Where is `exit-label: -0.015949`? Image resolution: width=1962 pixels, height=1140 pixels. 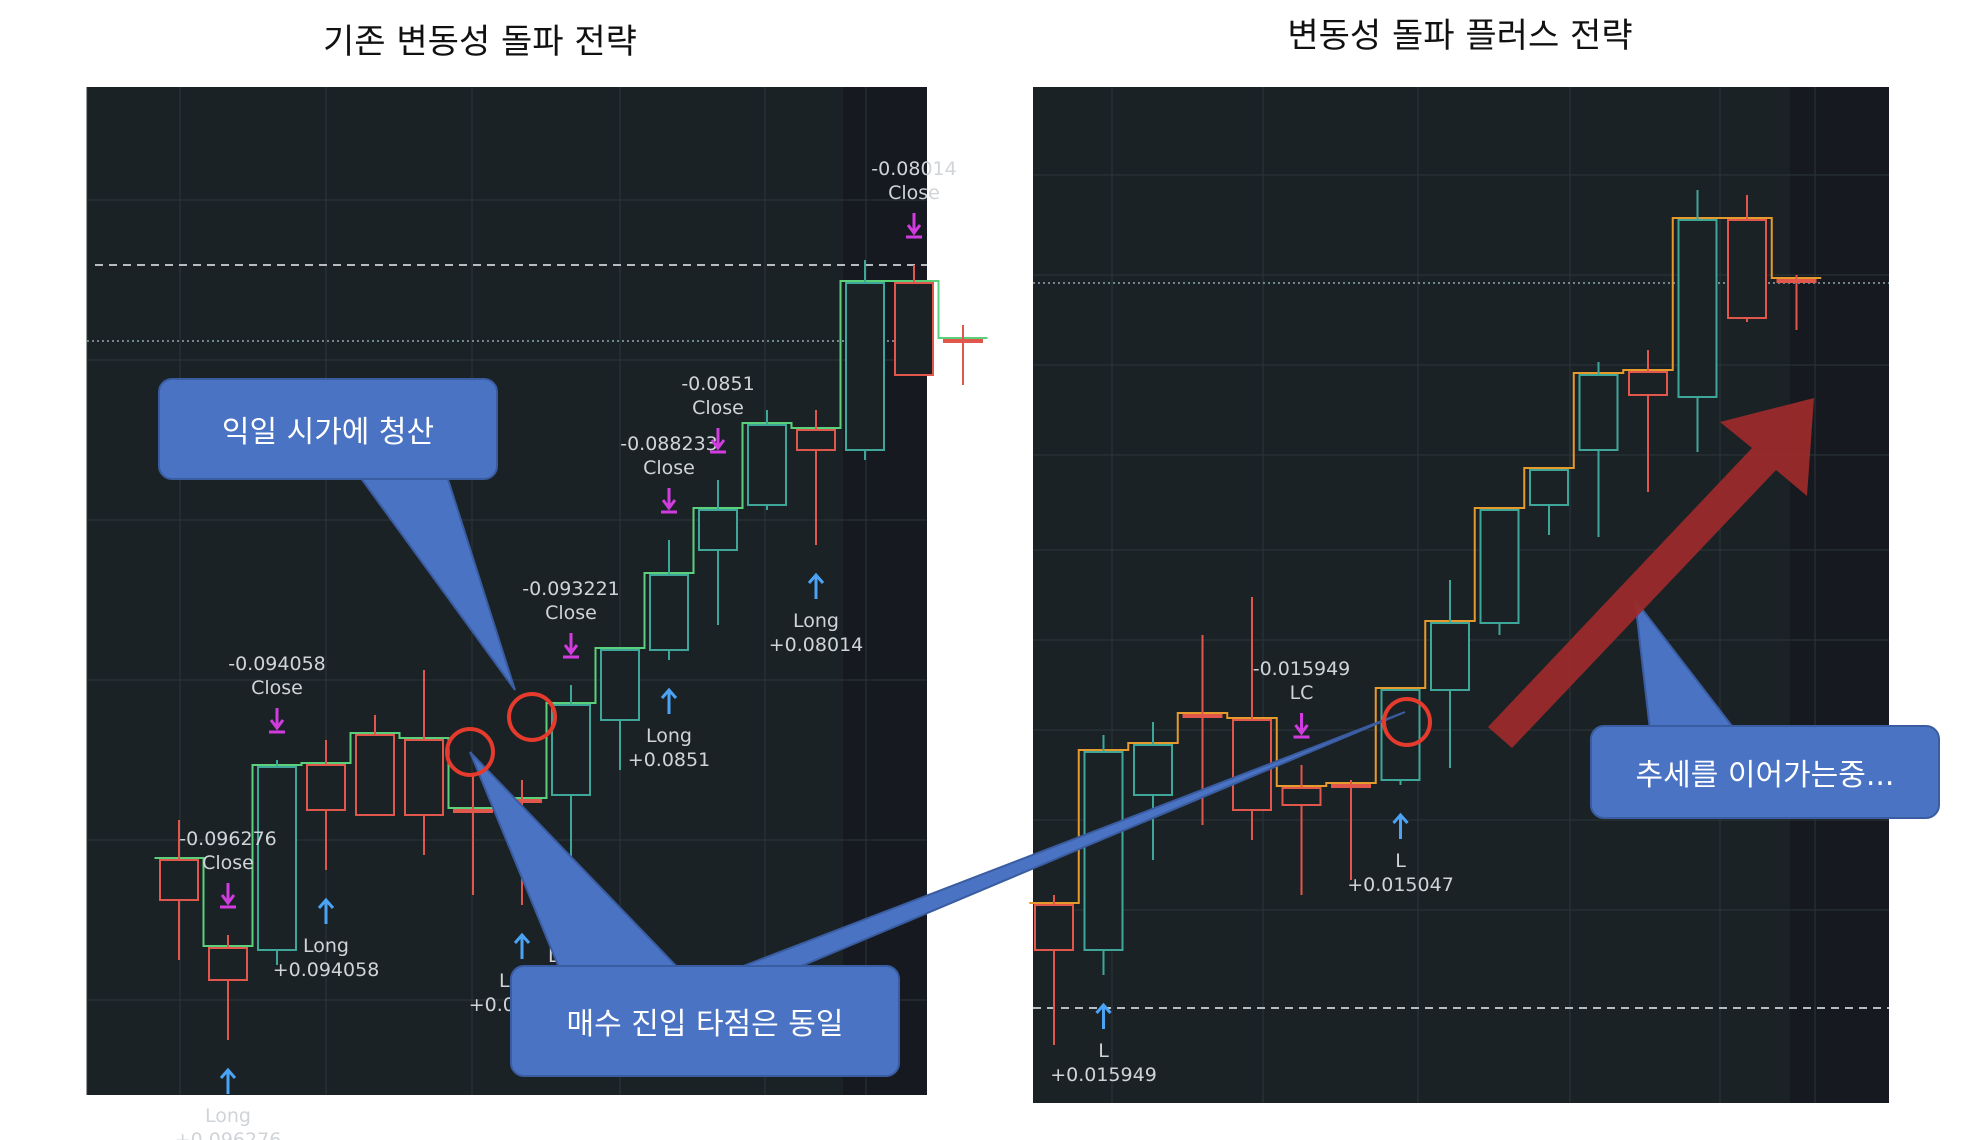
exit-label: -0.015949 is located at coordinates (1302, 669).